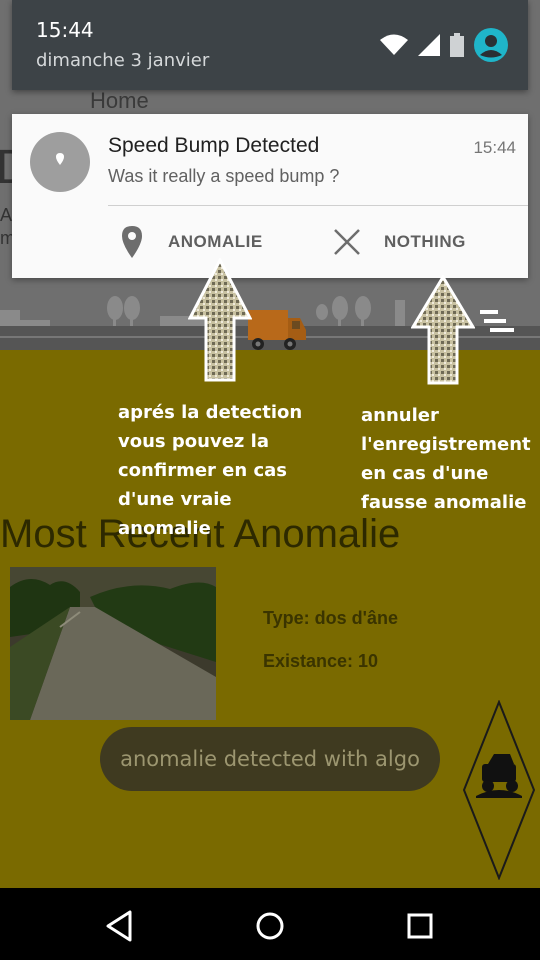 The height and width of the screenshot is (960, 540). I want to click on home-icon, so click(270, 926).